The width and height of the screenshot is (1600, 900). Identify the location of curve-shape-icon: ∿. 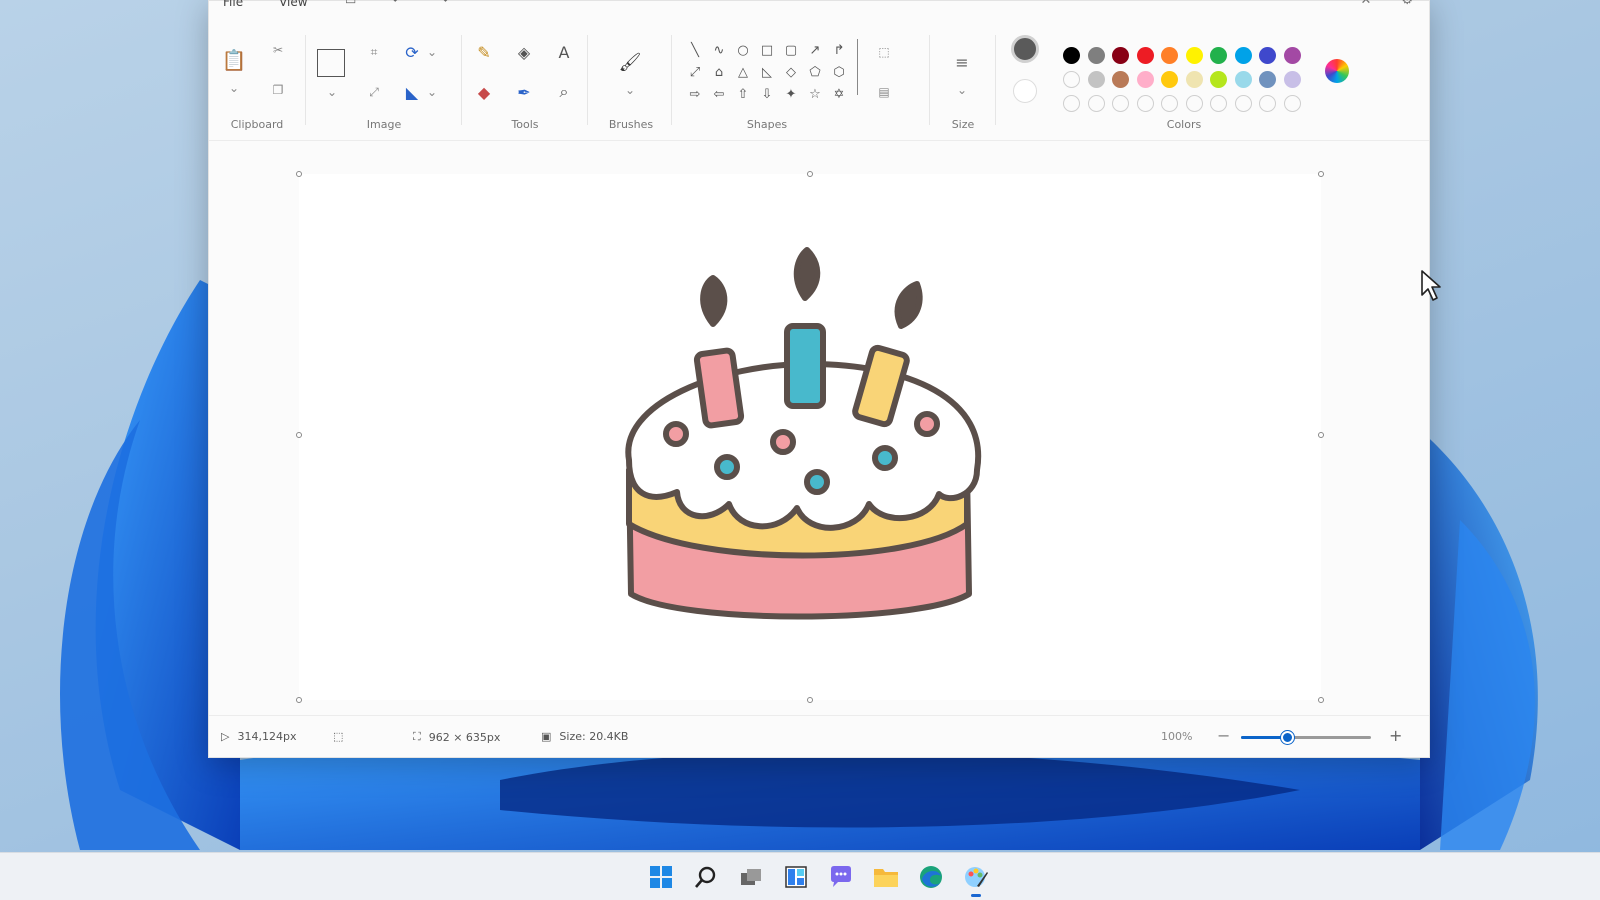
(719, 50).